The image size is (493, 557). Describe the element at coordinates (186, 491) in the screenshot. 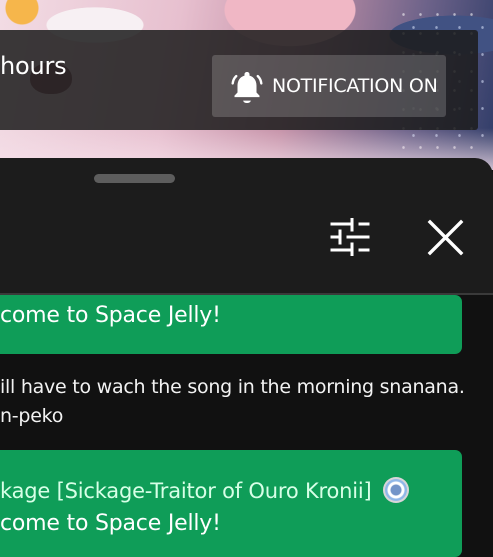

I see `chat-author-name: kage [Sickage-Traitor of Ouro Kronii]` at that location.